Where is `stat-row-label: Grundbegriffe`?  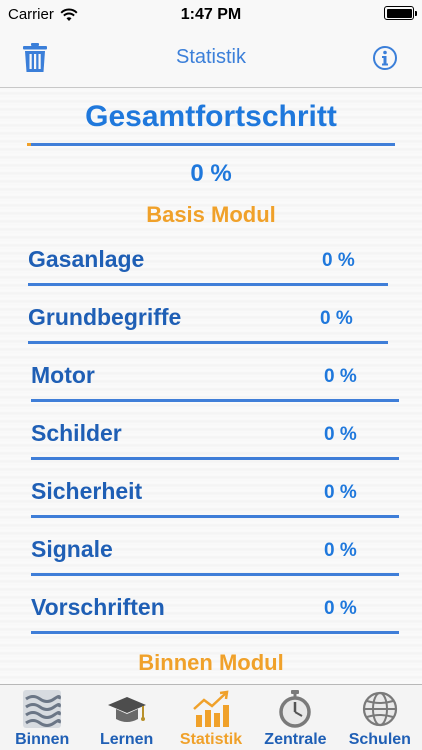 stat-row-label: Grundbegriffe is located at coordinates (105, 317).